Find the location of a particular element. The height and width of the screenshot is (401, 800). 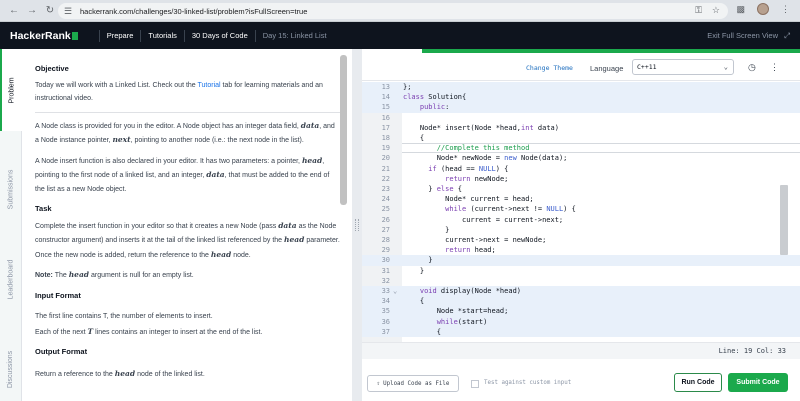

nav-prepare: Prepare is located at coordinates (120, 35).